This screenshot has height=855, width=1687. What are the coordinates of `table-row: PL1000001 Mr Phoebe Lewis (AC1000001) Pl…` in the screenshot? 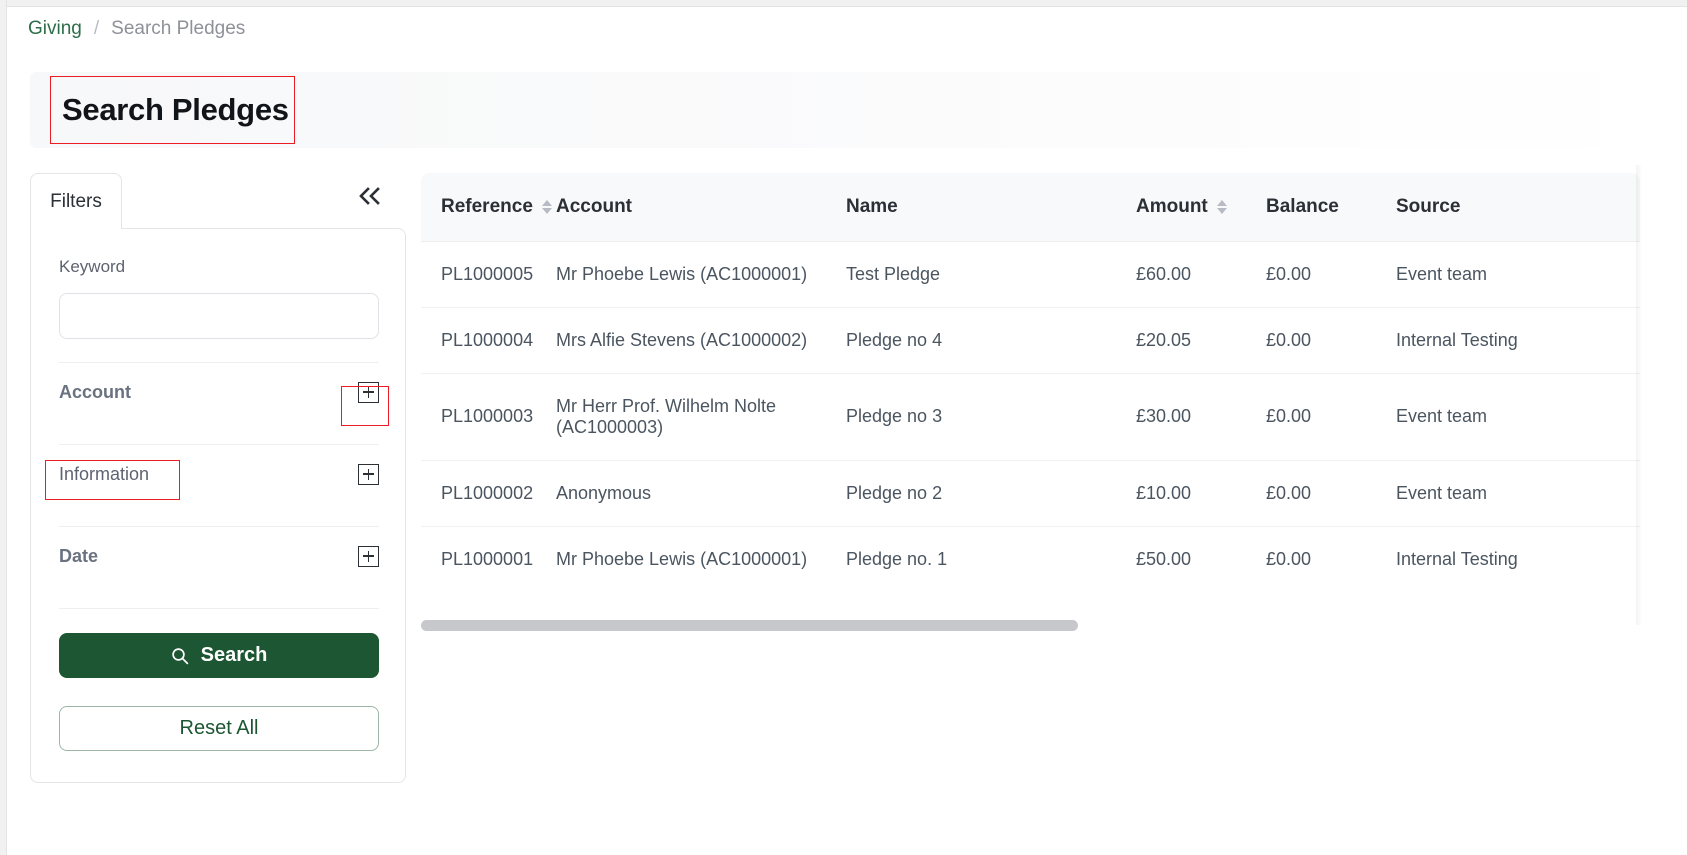 It's located at (1030, 557).